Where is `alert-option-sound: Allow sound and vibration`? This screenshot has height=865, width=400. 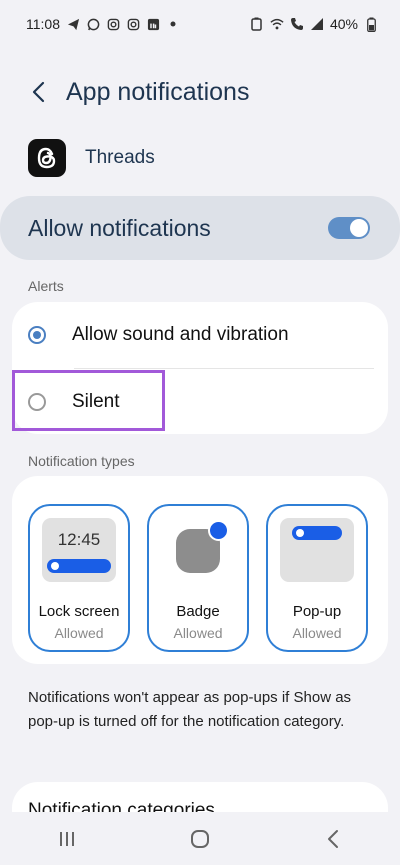
alert-option-sound: Allow sound and vibration is located at coordinates (200, 335).